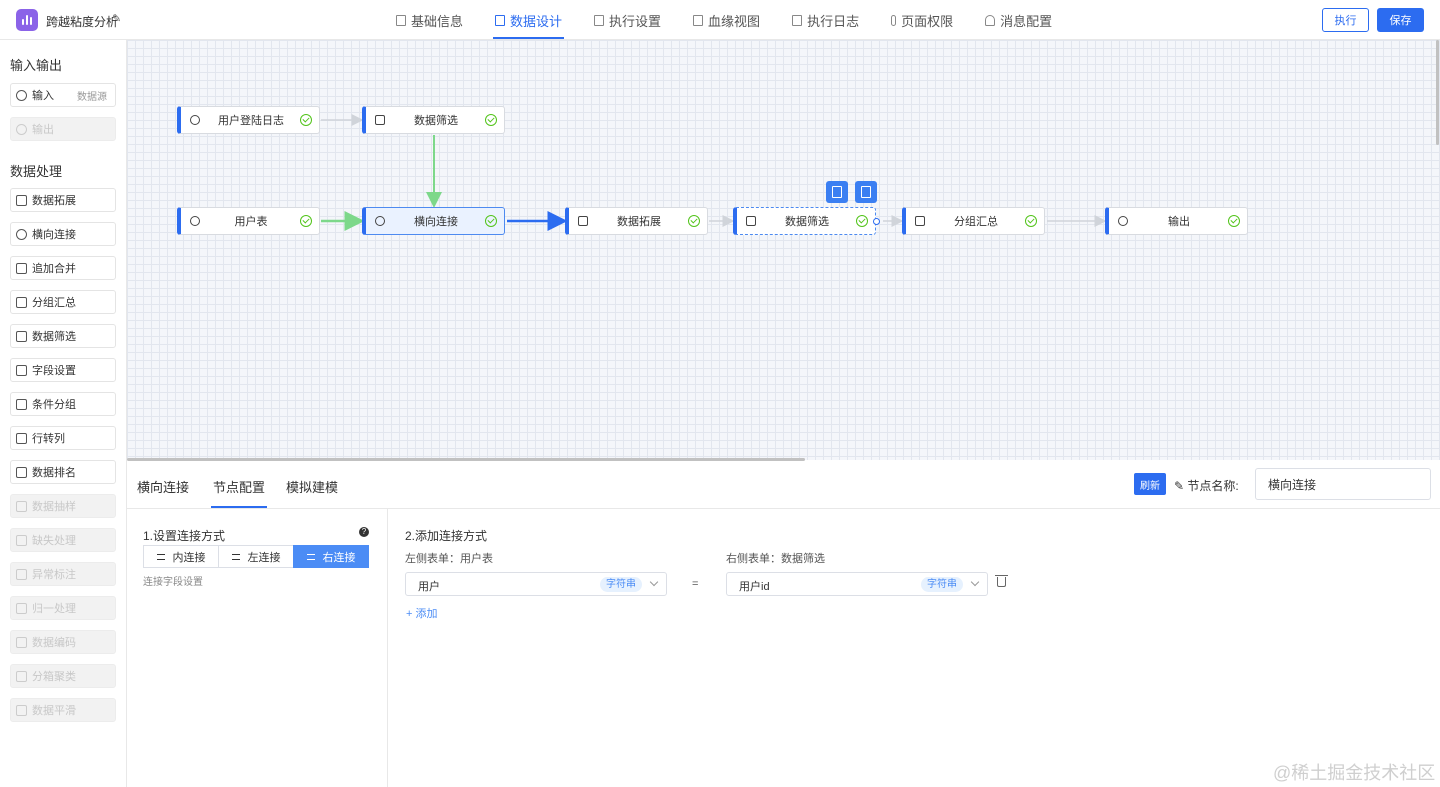 This screenshot has height=787, width=1440. I want to click on tab-exec-log: 执行日志, so click(825, 20).